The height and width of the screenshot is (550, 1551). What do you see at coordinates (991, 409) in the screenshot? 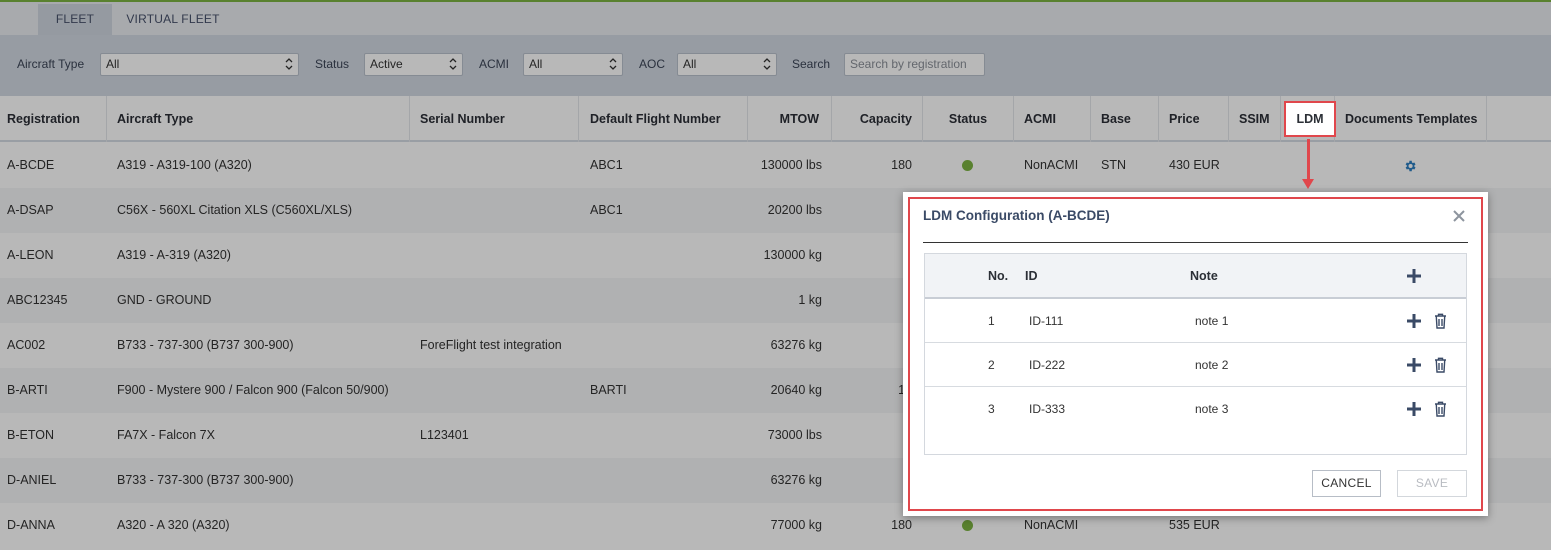
I see `ldm-no: 3` at bounding box center [991, 409].